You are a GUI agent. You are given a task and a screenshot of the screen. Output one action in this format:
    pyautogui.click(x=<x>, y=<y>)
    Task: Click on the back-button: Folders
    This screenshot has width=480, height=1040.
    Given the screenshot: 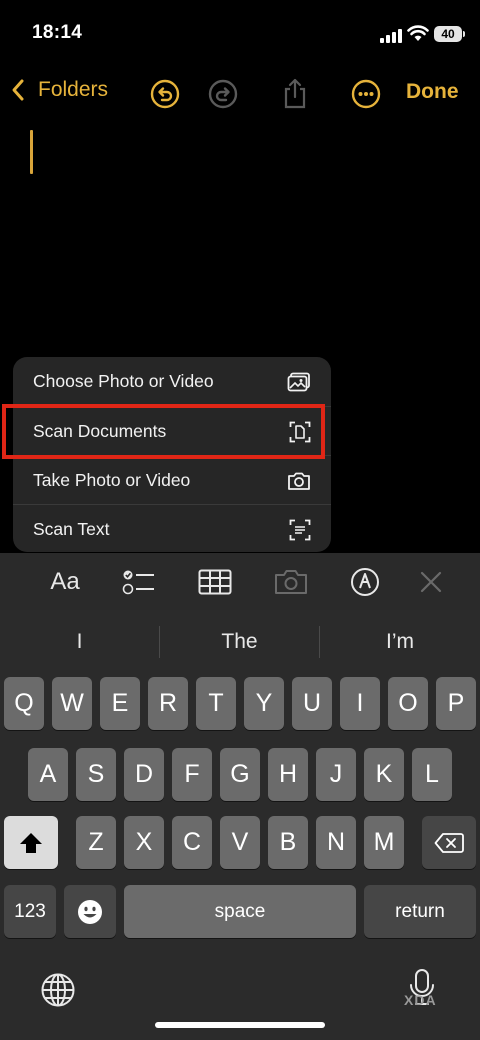 What is the action you would take?
    pyautogui.click(x=59, y=90)
    